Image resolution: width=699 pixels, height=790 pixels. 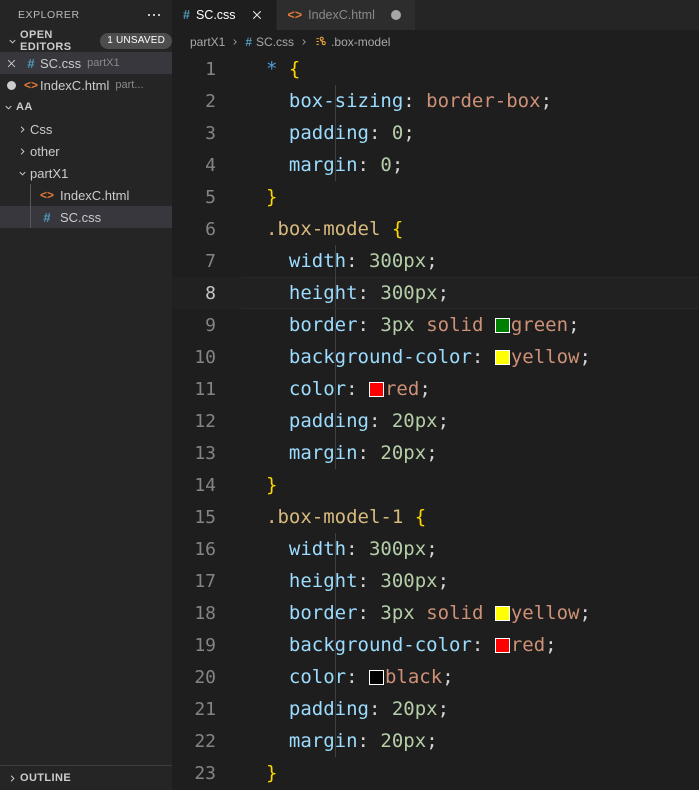 I want to click on line-number: 16, so click(x=205, y=549).